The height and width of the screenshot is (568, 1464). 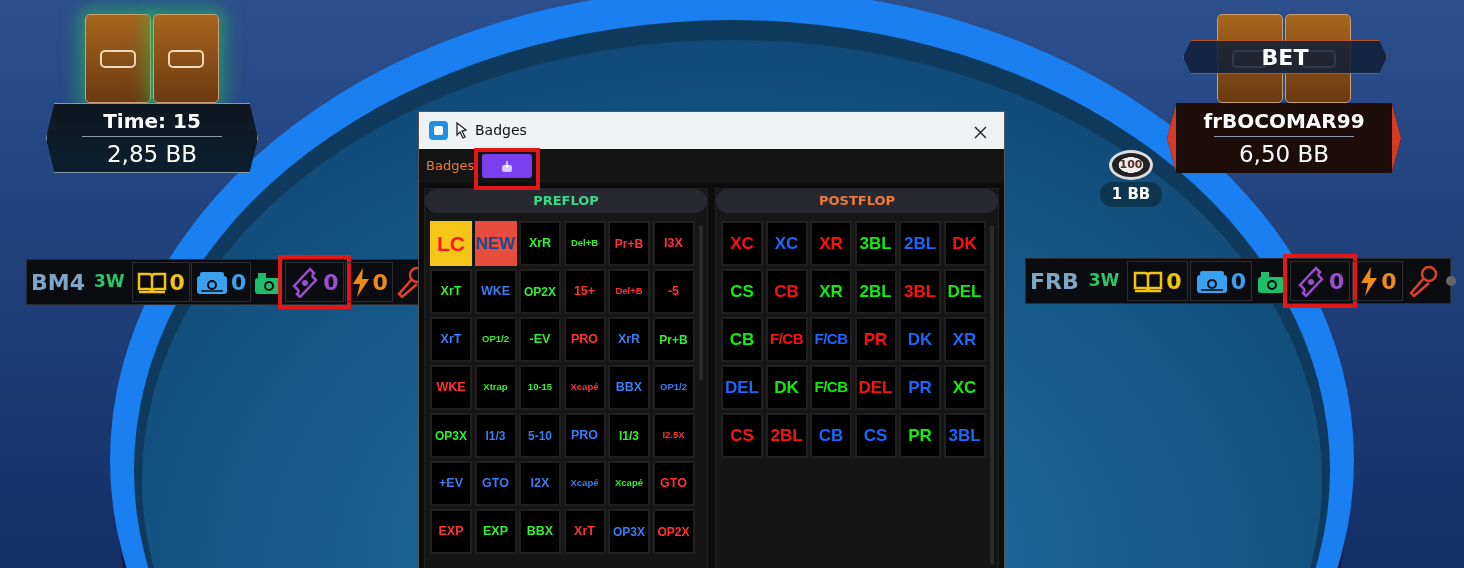 What do you see at coordinates (451, 243) in the screenshot?
I see `badge-label: LC` at bounding box center [451, 243].